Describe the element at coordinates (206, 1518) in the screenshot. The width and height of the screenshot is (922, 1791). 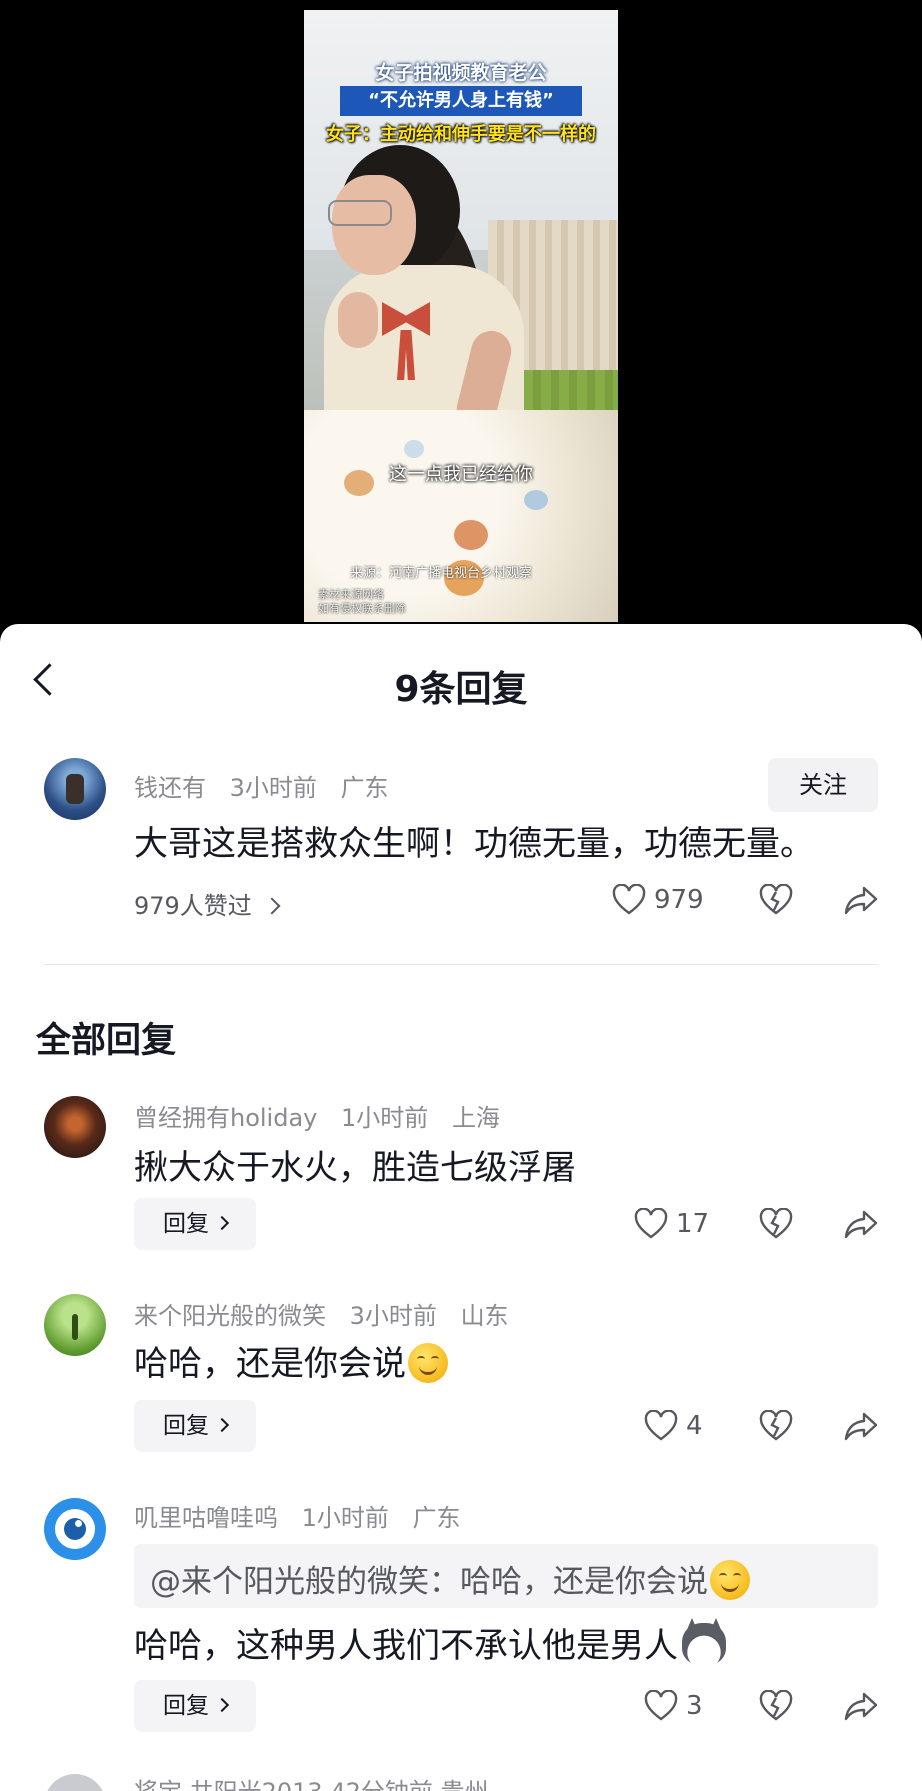
I see `reply-author: 叽里咕噜哇呜` at that location.